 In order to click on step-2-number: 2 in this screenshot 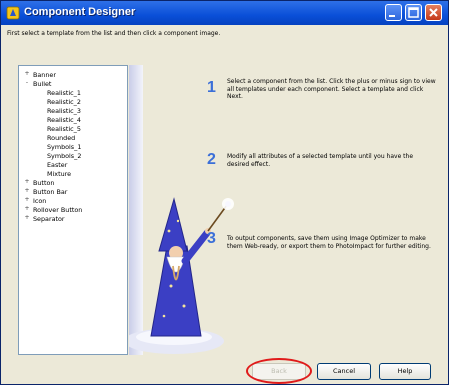, I will do `click(211, 159)`.